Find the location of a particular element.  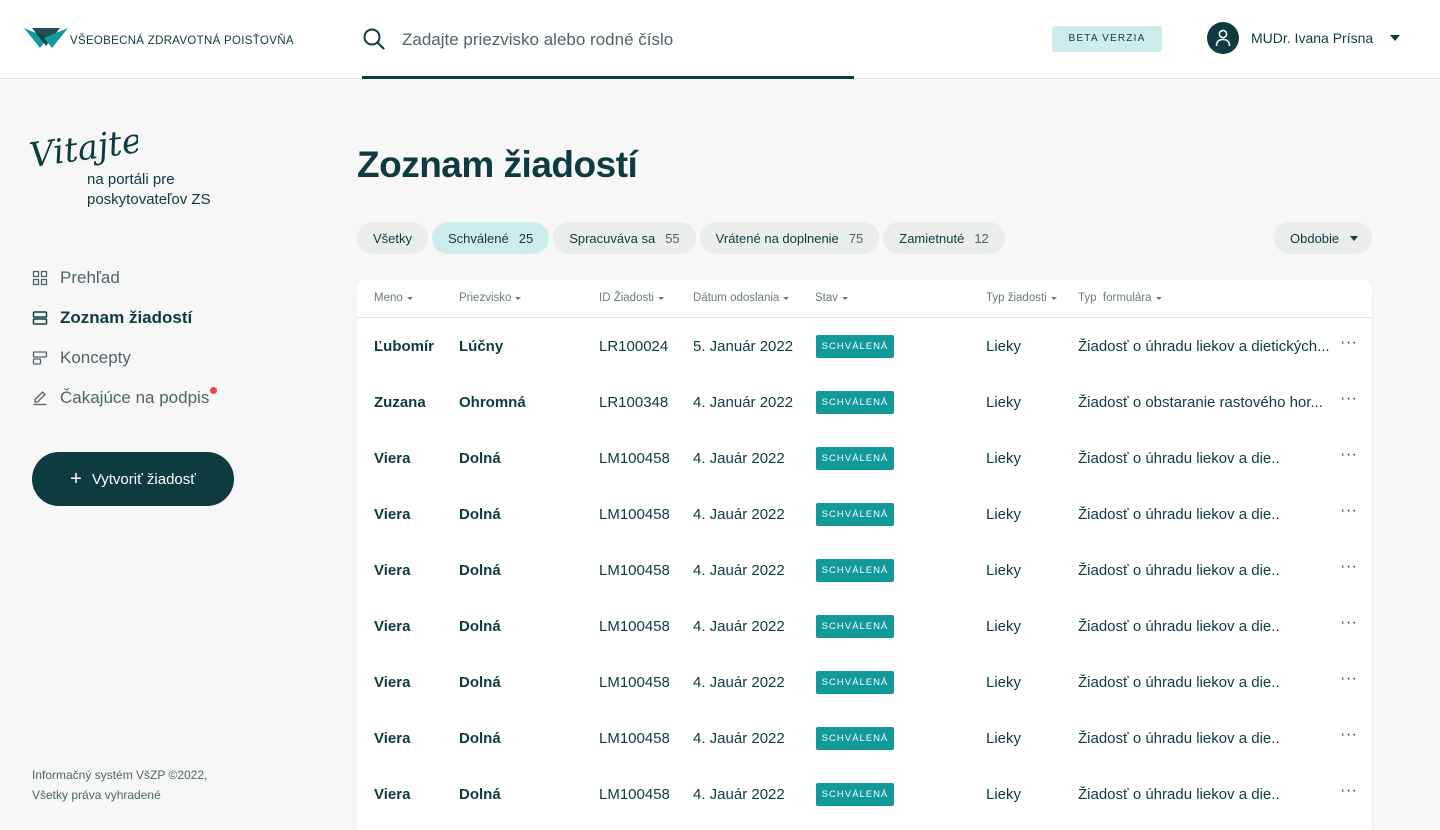

user-menu: MUDr. Ivana Prísna is located at coordinates (1290, 38).